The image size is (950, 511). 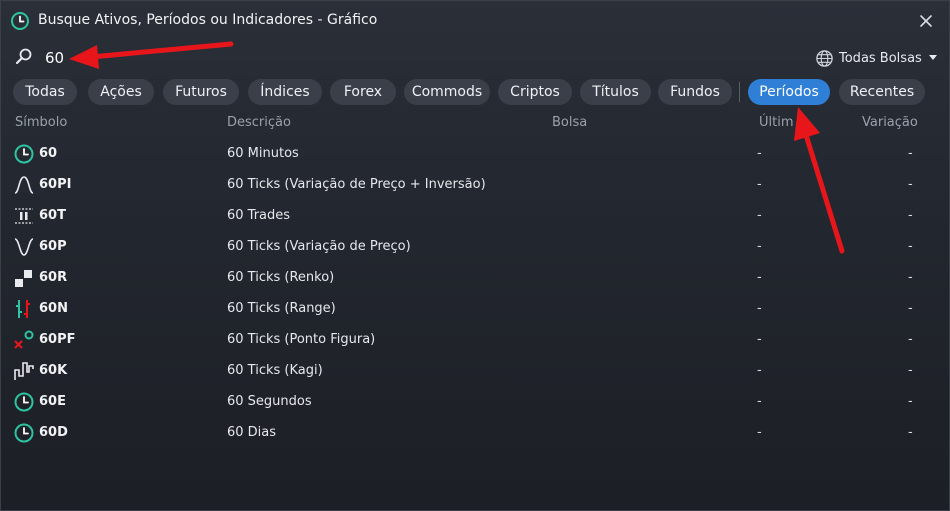 I want to click on range-icon, so click(x=23, y=309).